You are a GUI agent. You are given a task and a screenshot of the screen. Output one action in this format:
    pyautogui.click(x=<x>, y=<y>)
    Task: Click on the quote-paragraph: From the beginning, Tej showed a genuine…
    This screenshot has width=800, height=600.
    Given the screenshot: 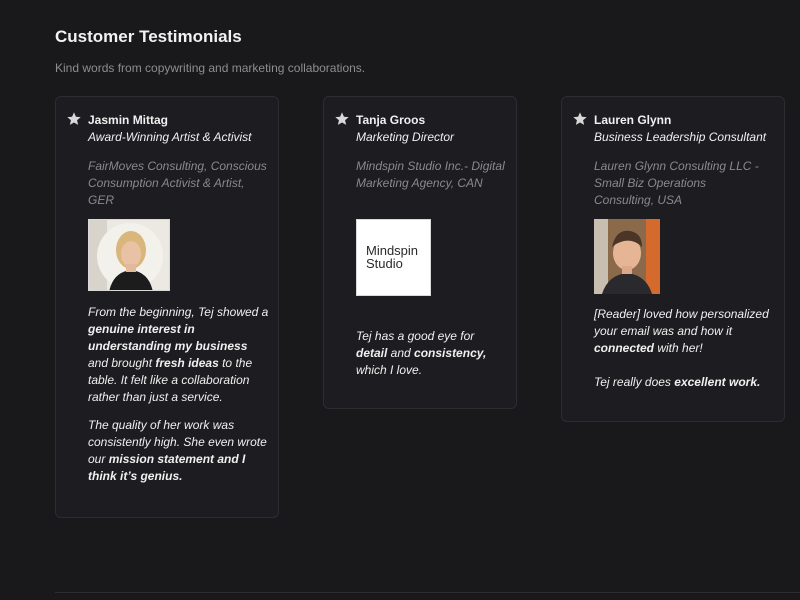 What is the action you would take?
    pyautogui.click(x=178, y=354)
    